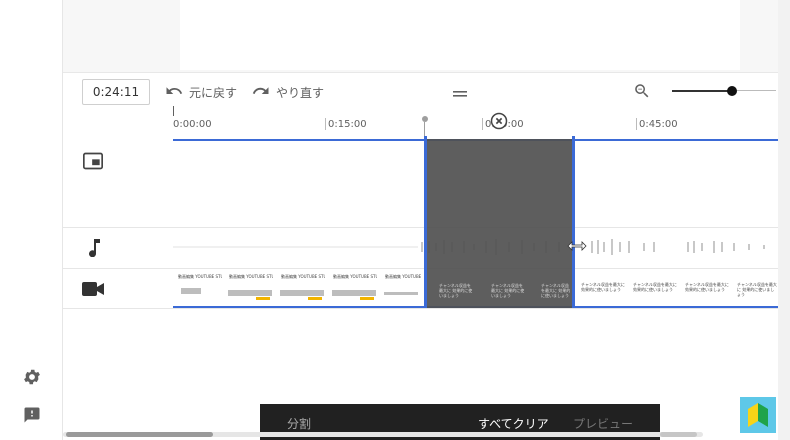  What do you see at coordinates (213, 93) in the screenshot?
I see `undo-label: 元に戻す` at bounding box center [213, 93].